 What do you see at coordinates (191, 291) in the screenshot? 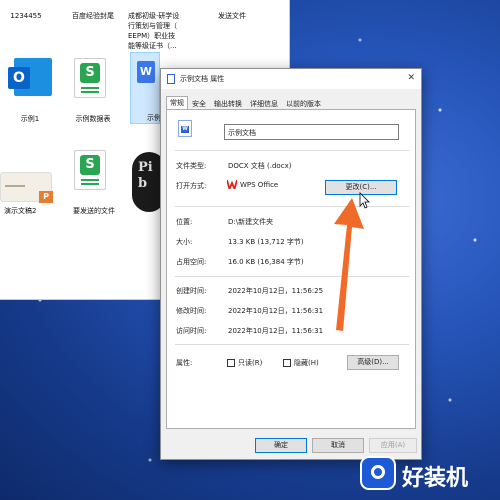
I see `created-label: 创建时间:` at bounding box center [191, 291].